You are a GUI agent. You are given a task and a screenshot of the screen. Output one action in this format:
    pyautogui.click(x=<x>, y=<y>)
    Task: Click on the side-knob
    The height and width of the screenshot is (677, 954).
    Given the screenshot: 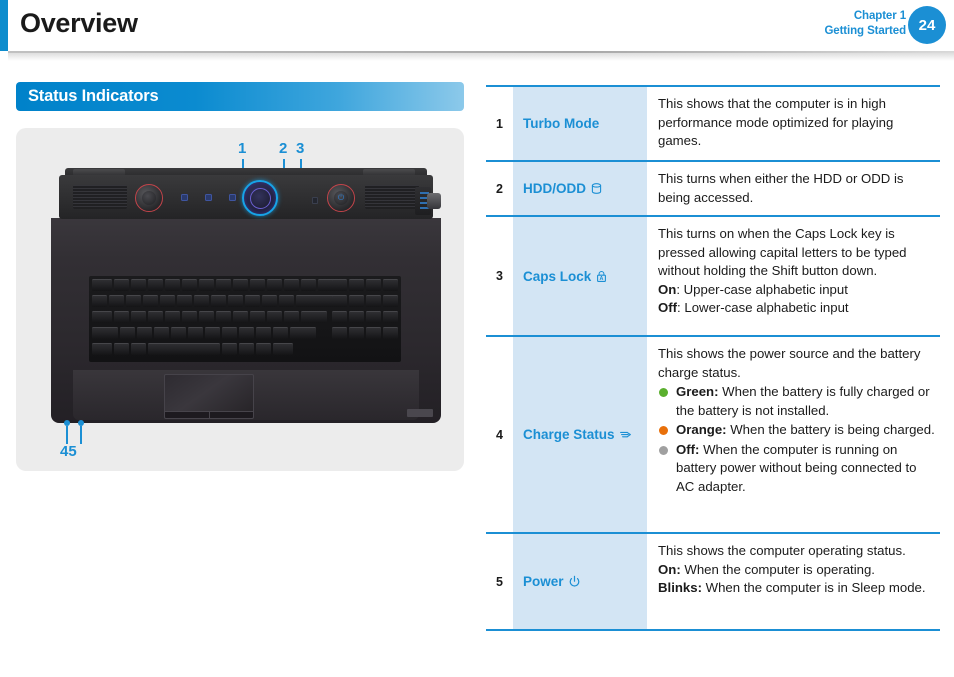 What is the action you would take?
    pyautogui.click(x=434, y=201)
    